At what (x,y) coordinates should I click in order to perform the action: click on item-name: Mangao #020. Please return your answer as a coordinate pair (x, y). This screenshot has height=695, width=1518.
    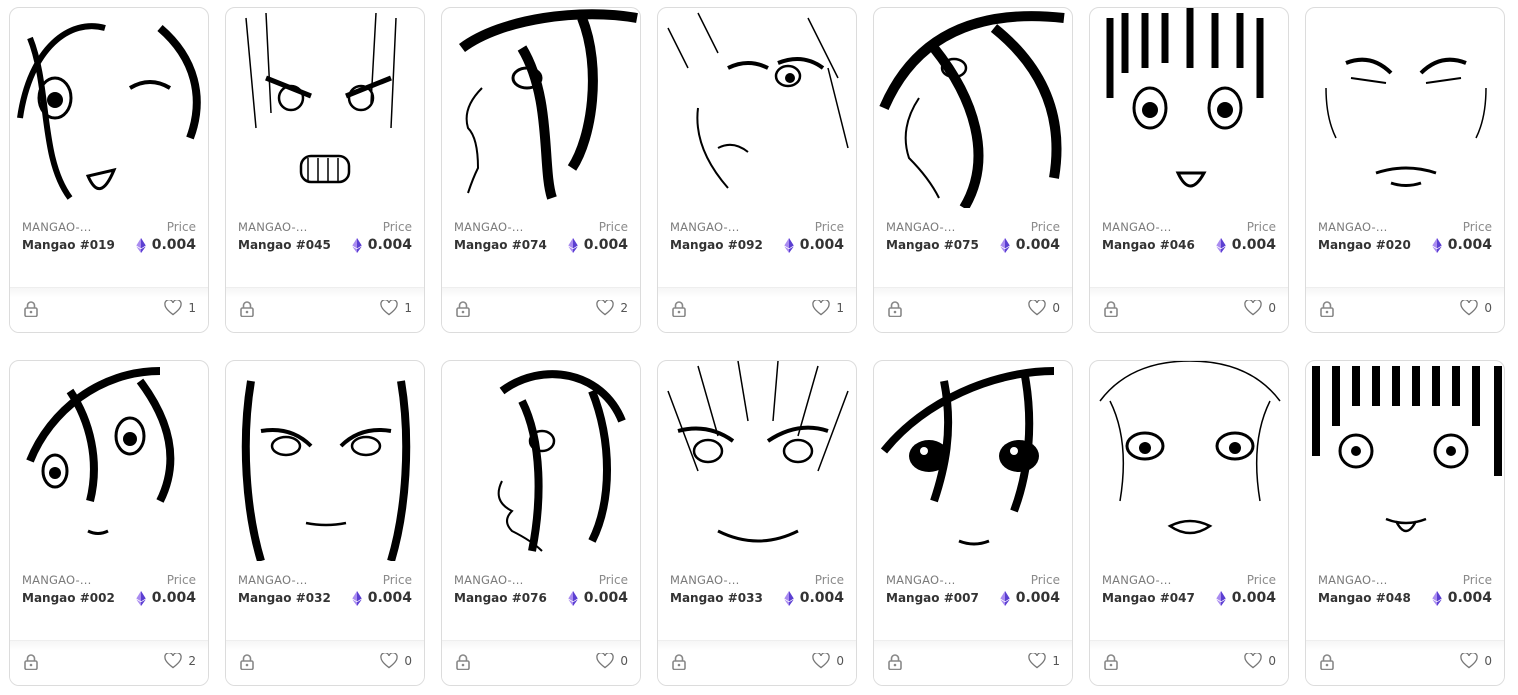
    Looking at the image, I should click on (1364, 245).